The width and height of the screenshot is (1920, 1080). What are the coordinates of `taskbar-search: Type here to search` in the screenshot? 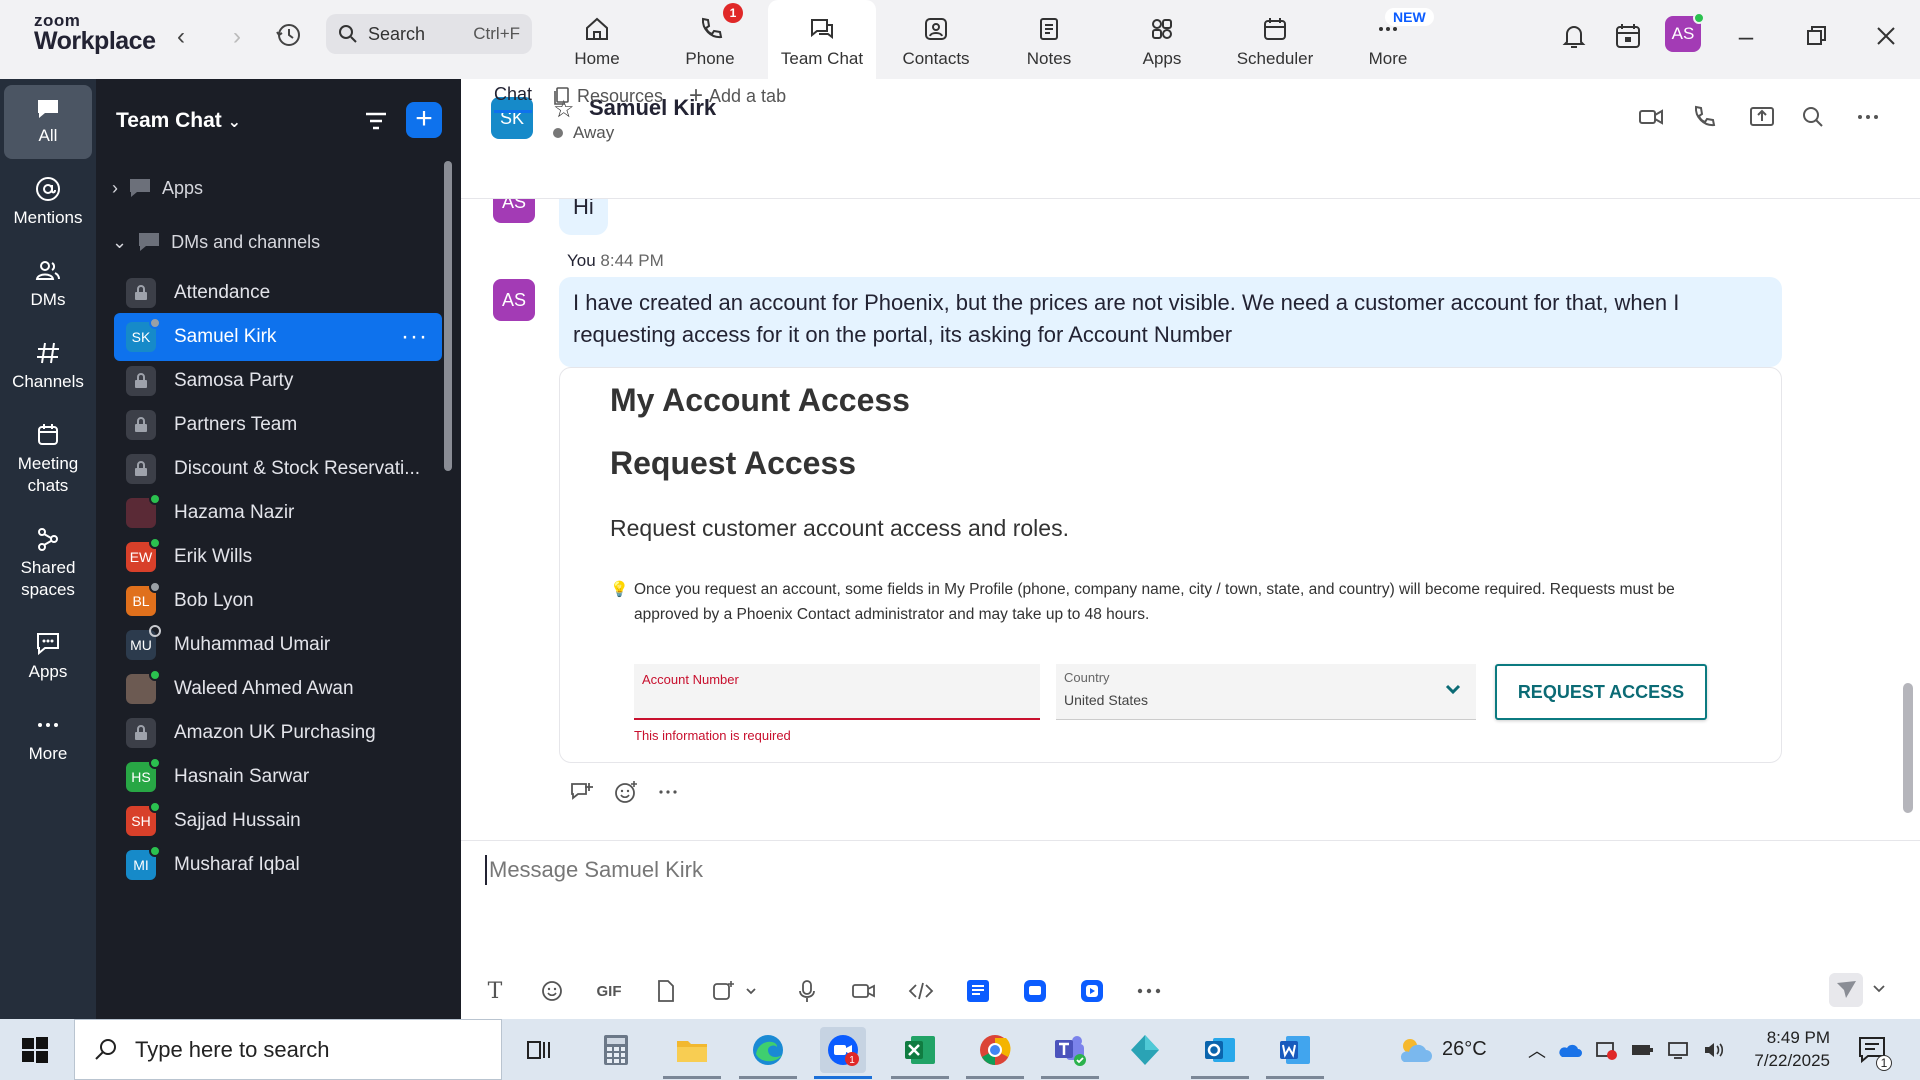 It's located at (288, 1049).